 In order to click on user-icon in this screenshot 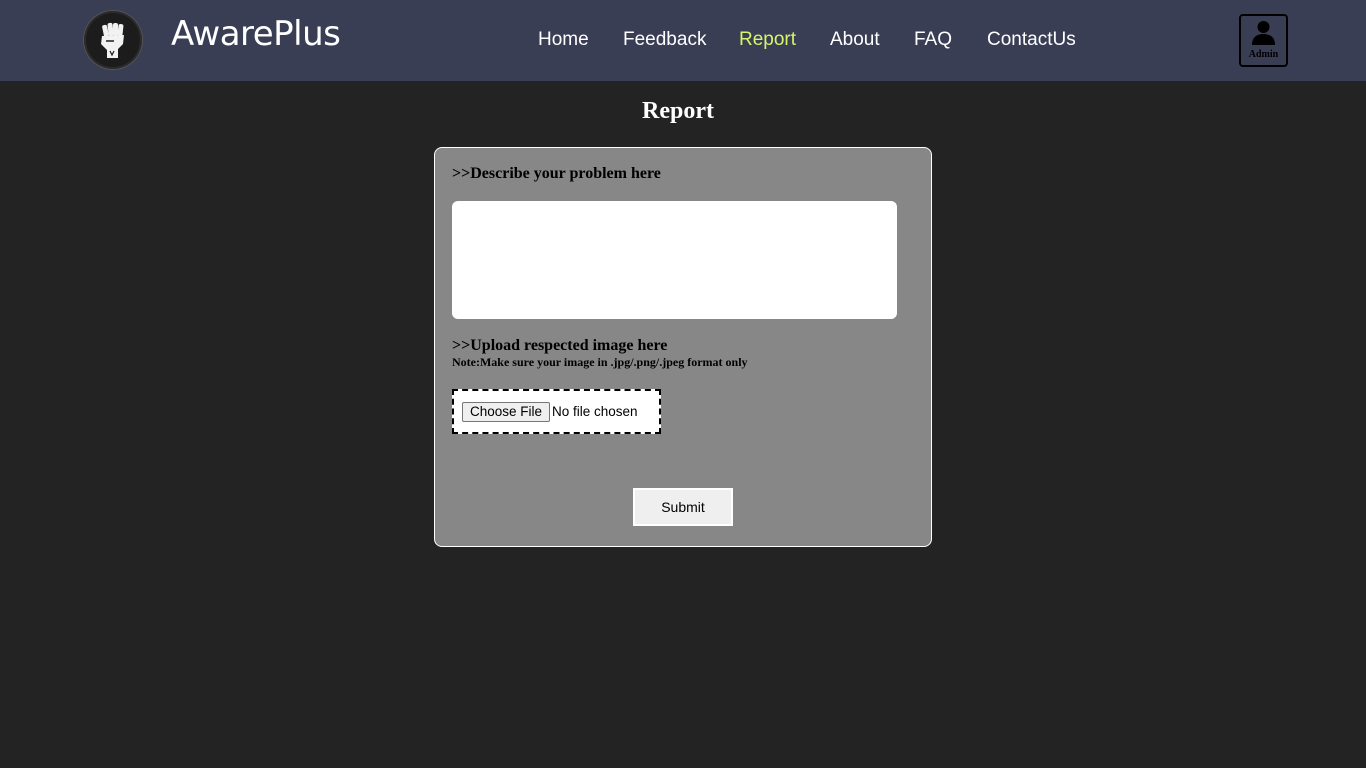, I will do `click(1263, 33)`.